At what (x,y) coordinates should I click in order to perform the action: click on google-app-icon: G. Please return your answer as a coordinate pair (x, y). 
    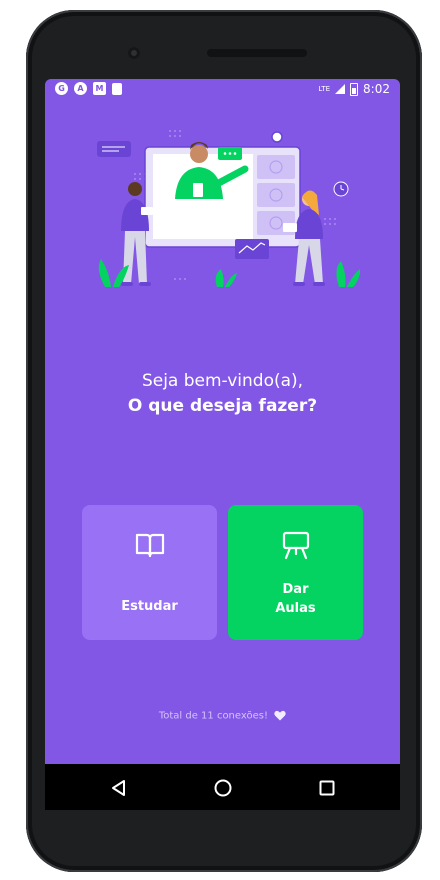
    Looking at the image, I should click on (61, 88).